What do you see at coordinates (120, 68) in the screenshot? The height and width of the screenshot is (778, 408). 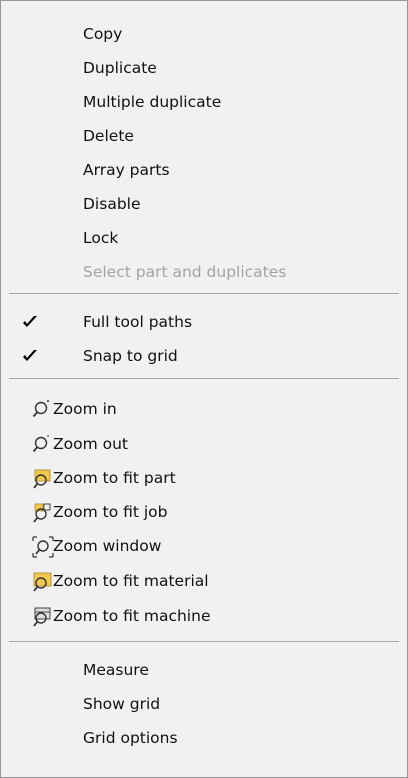 I see `menu-item-label: Duplicate` at bounding box center [120, 68].